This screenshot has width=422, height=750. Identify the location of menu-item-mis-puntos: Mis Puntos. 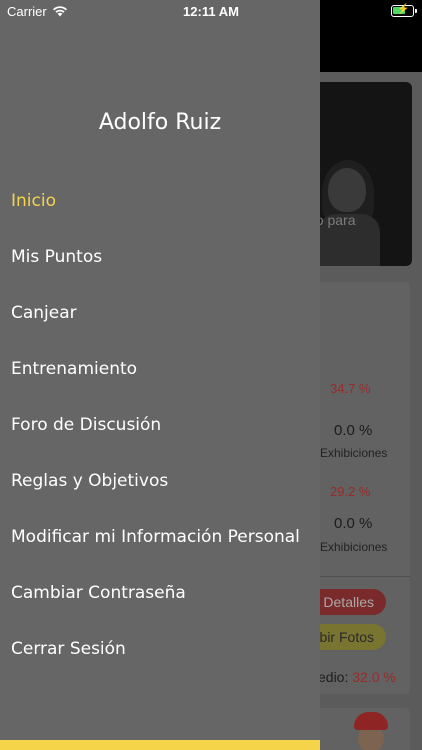
(56, 257).